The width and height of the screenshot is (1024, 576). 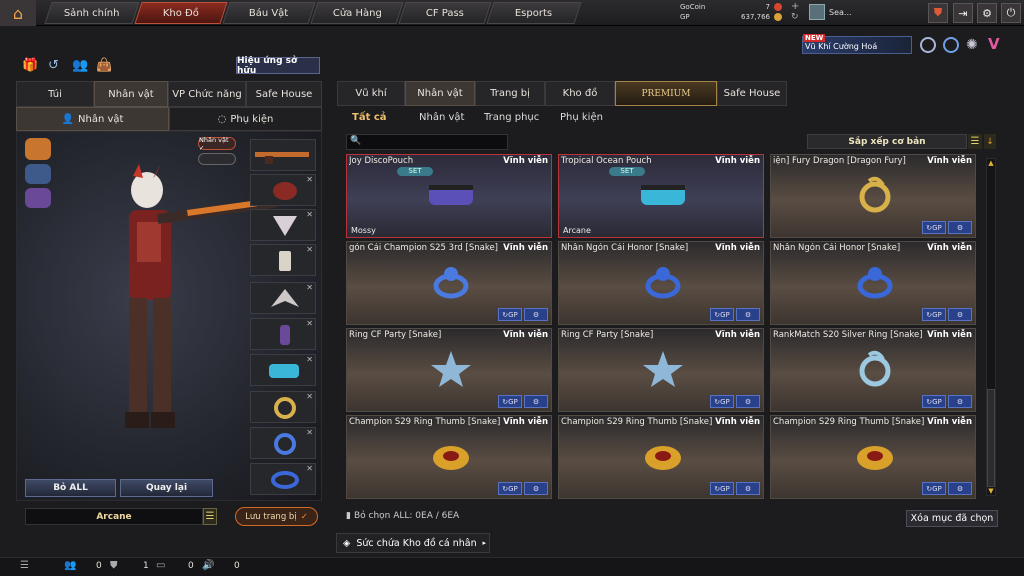 What do you see at coordinates (283, 370) in the screenshot?
I see `equip-slot-pouch: ✕` at bounding box center [283, 370].